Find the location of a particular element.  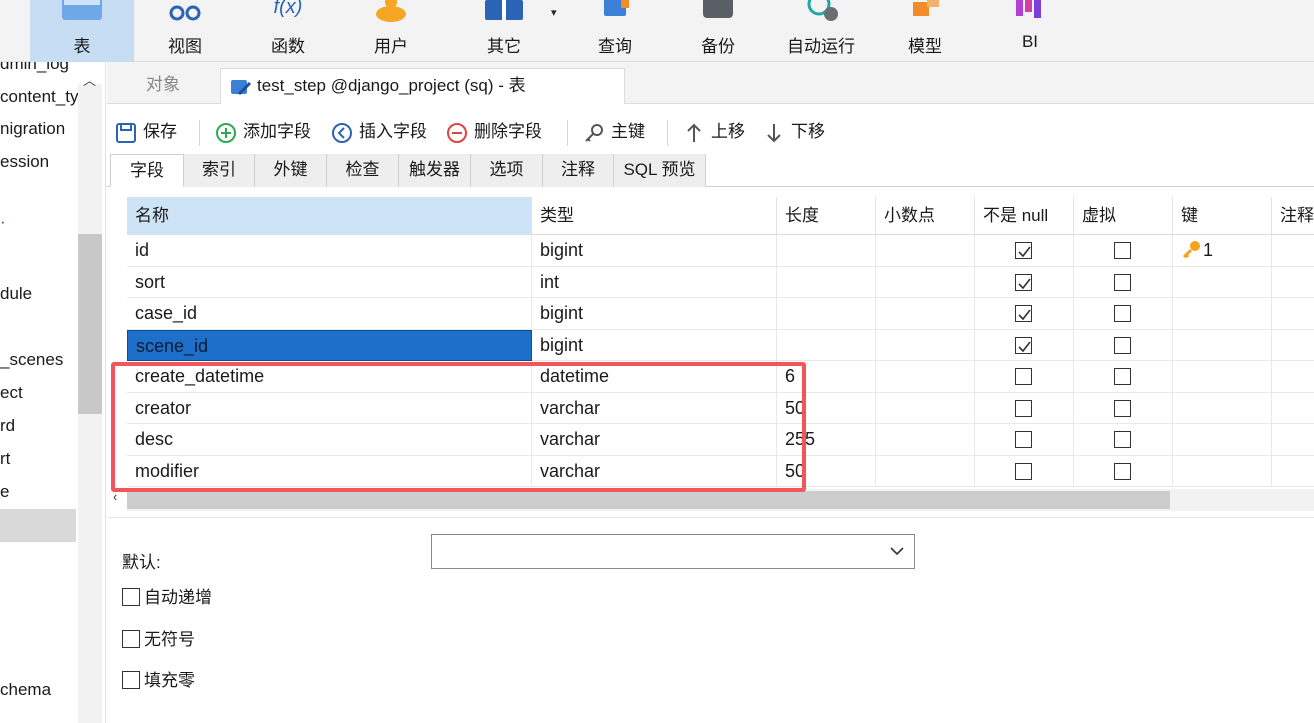

tab-table-design: test_step @django_project (sq) - 表 is located at coordinates (422, 86).